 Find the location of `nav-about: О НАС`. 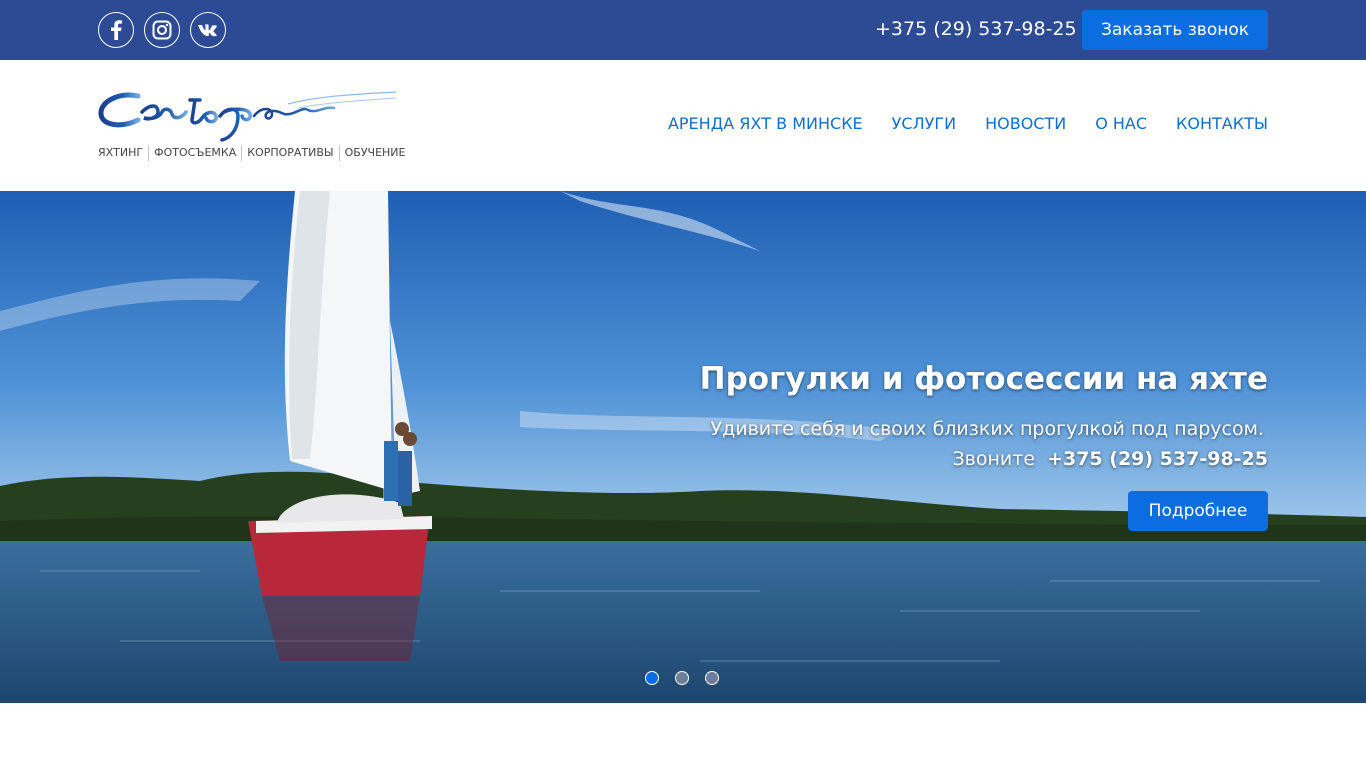

nav-about: О НАС is located at coordinates (1121, 123).